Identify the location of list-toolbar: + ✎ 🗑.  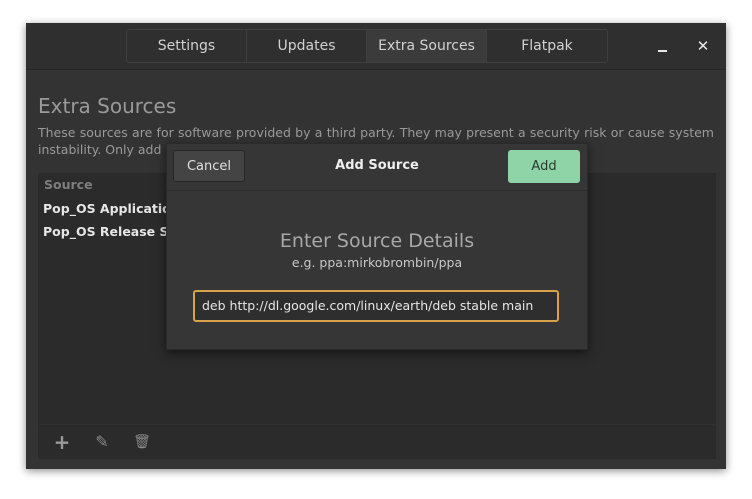
(377, 441).